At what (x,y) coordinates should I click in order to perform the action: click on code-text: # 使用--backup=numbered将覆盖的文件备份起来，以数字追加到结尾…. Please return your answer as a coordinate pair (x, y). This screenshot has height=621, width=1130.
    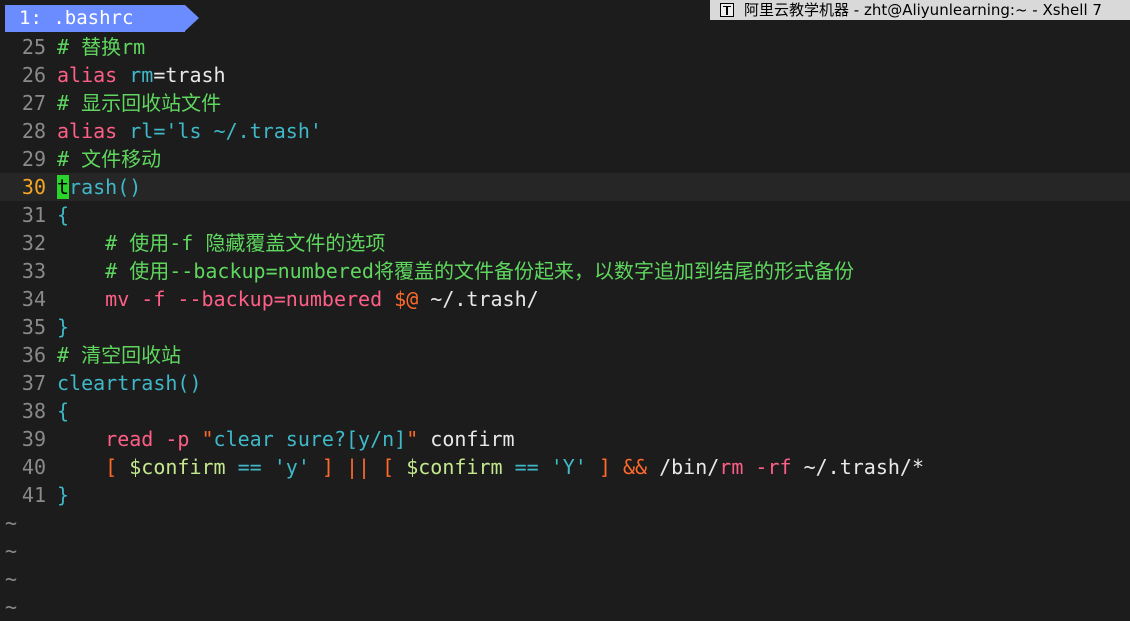
    Looking at the image, I should click on (455, 271).